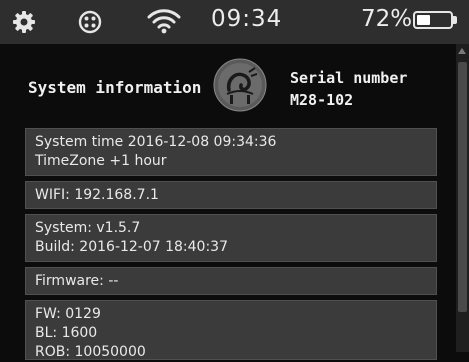  Describe the element at coordinates (433, 20) in the screenshot. I see `battery-icon` at that location.